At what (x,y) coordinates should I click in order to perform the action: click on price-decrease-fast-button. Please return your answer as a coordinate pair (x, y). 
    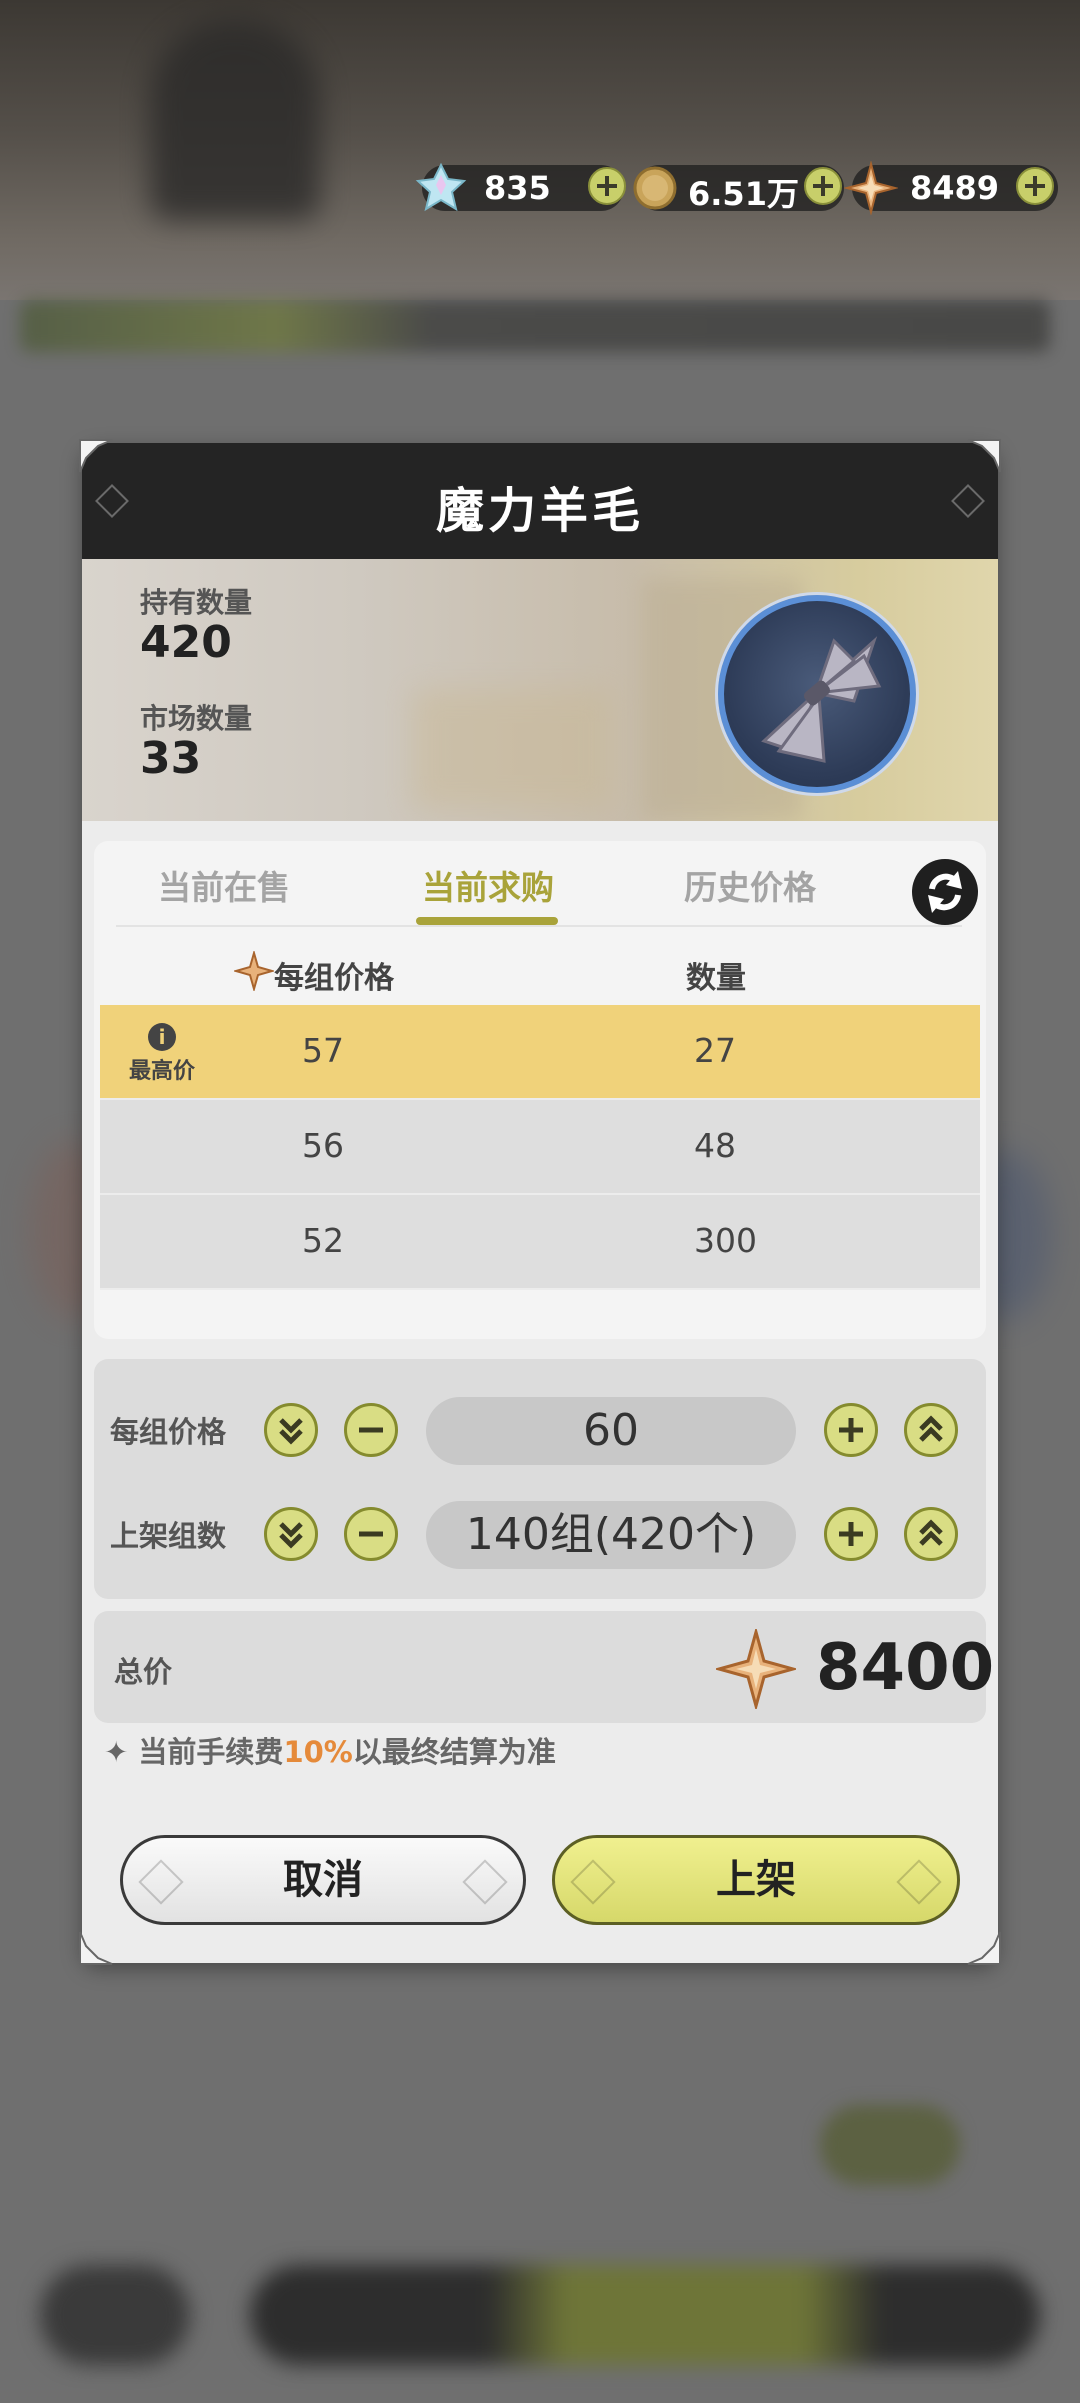
    Looking at the image, I should click on (291, 1430).